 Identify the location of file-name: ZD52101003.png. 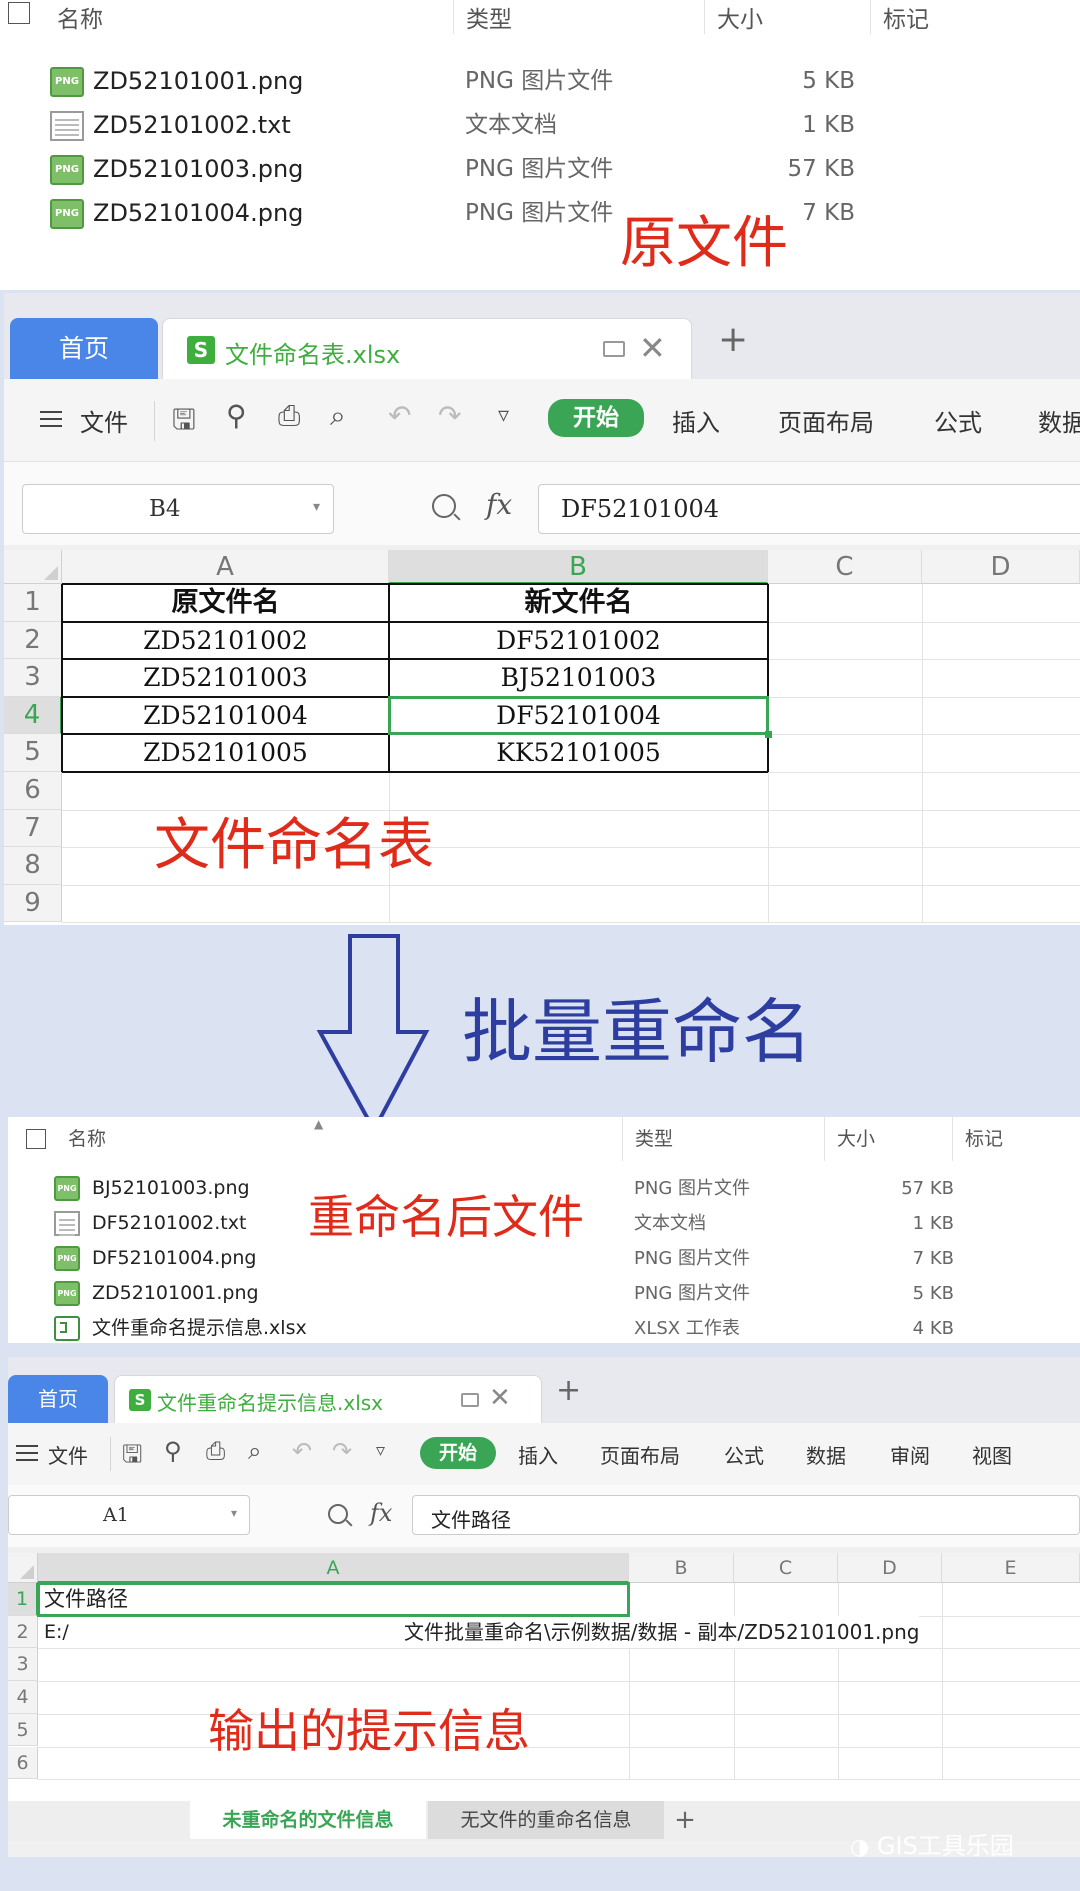
(198, 169).